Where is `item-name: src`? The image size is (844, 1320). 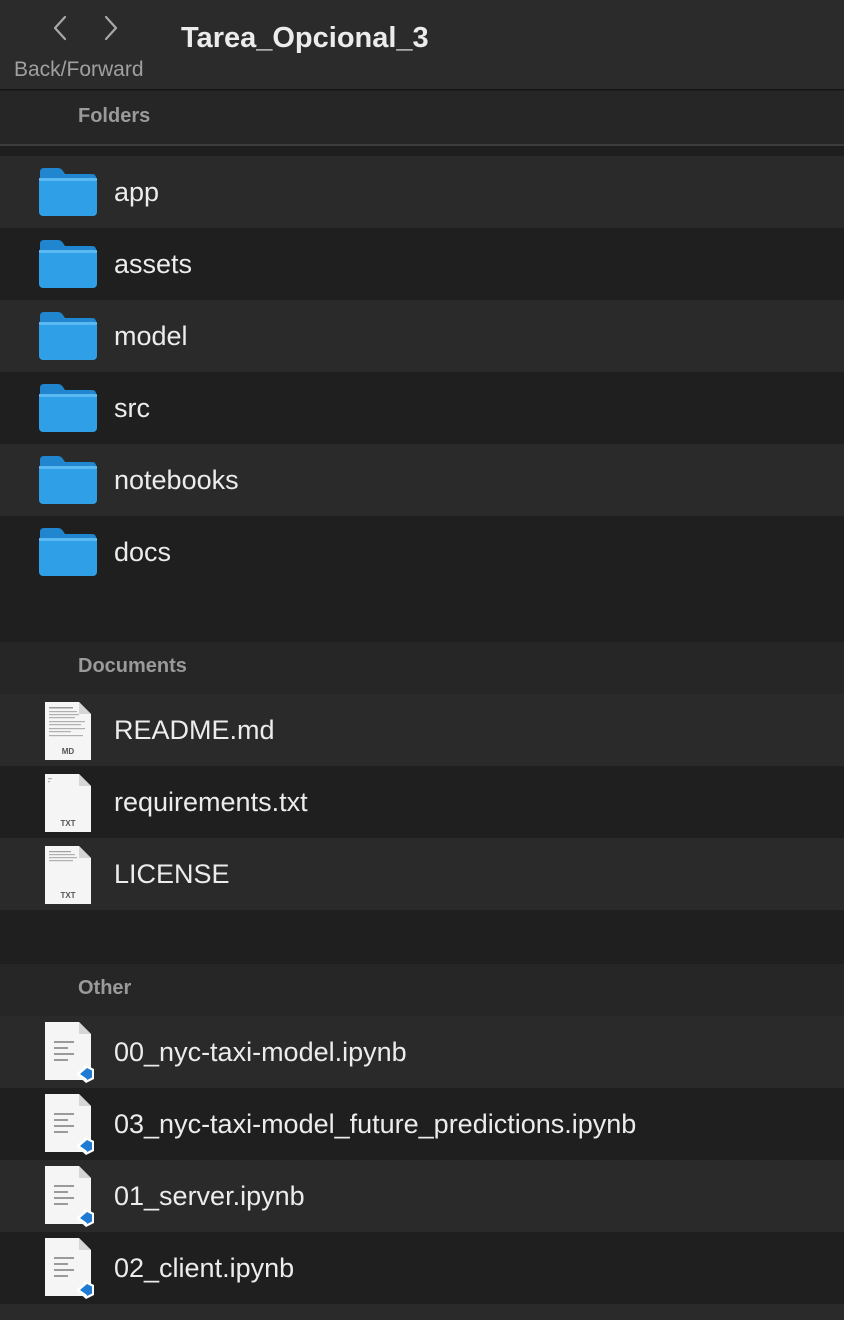 item-name: src is located at coordinates (132, 408).